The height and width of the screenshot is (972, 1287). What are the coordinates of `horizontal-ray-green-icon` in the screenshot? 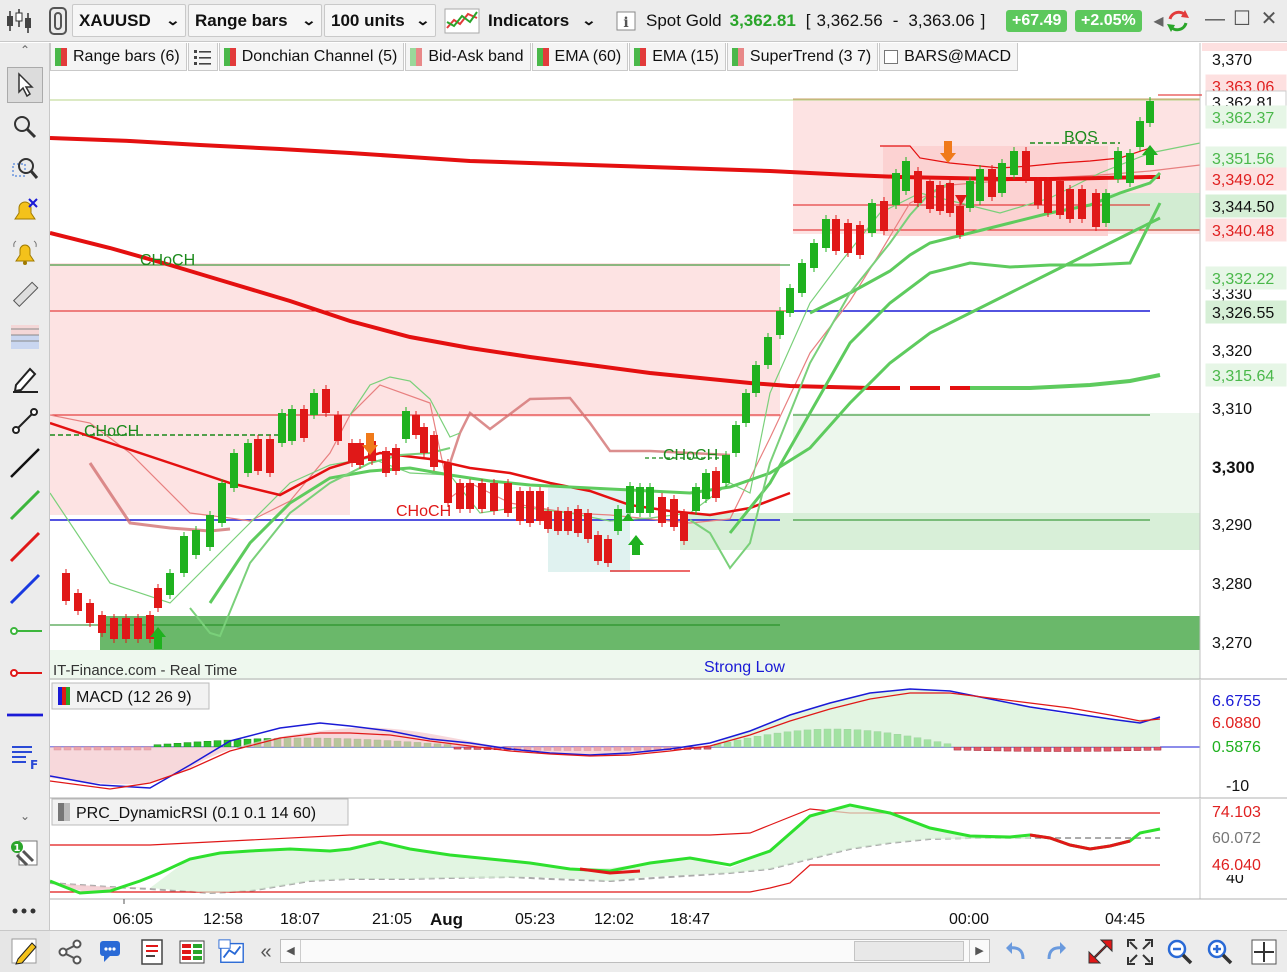 It's located at (25, 631).